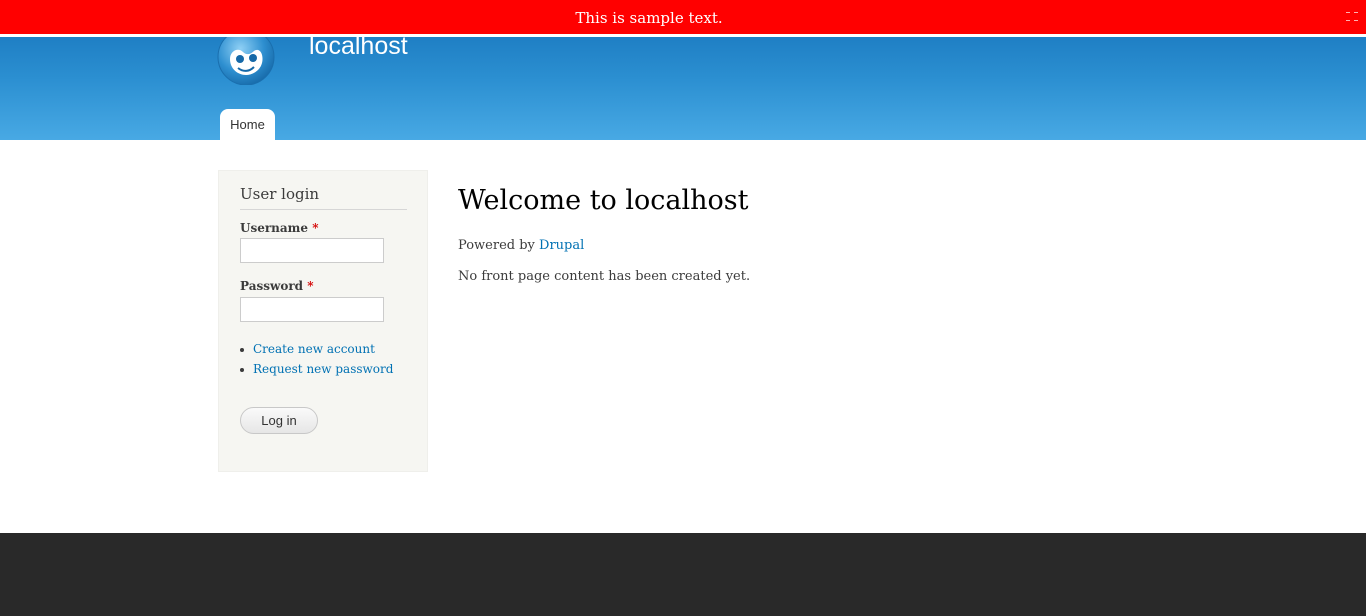 The width and height of the screenshot is (1366, 616). I want to click on tab-home: Home, so click(247, 124).